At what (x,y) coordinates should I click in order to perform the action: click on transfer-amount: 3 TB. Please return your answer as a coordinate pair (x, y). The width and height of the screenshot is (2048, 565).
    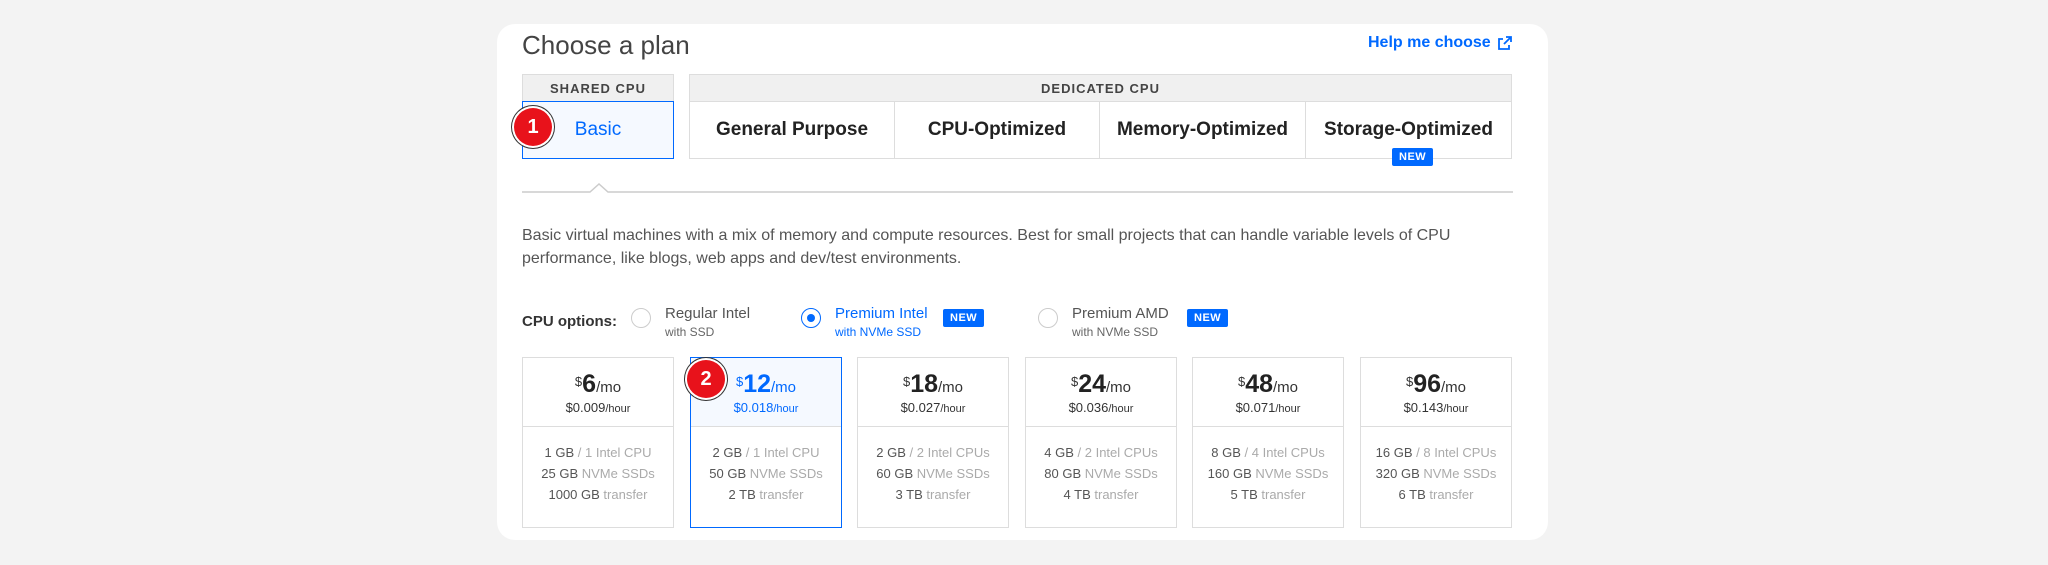
    Looking at the image, I should click on (909, 494).